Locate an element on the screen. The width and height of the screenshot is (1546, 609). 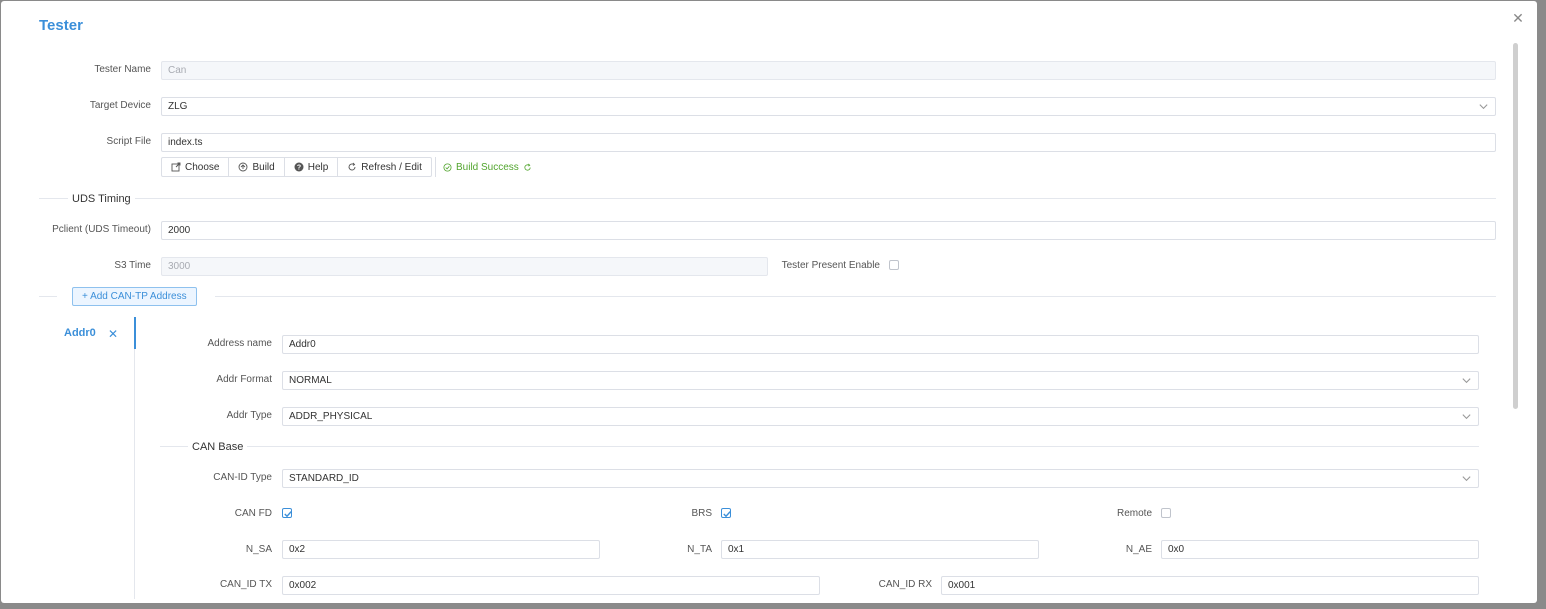
can-fd-checkbox is located at coordinates (287, 513).